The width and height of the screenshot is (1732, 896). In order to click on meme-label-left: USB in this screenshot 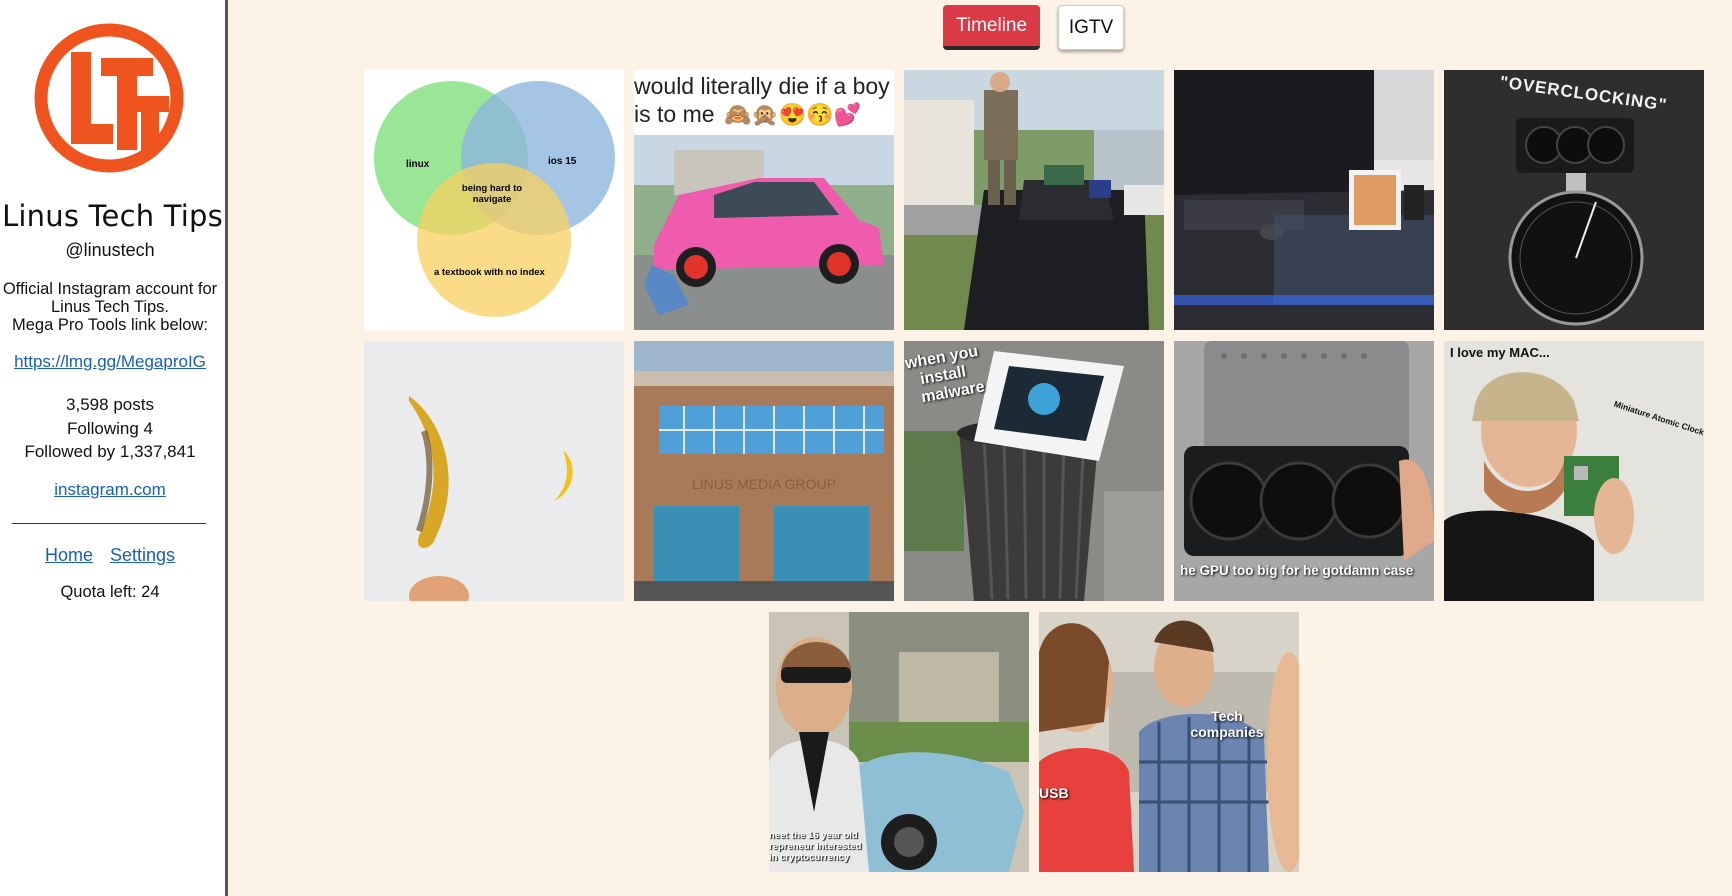, I will do `click(1054, 793)`.